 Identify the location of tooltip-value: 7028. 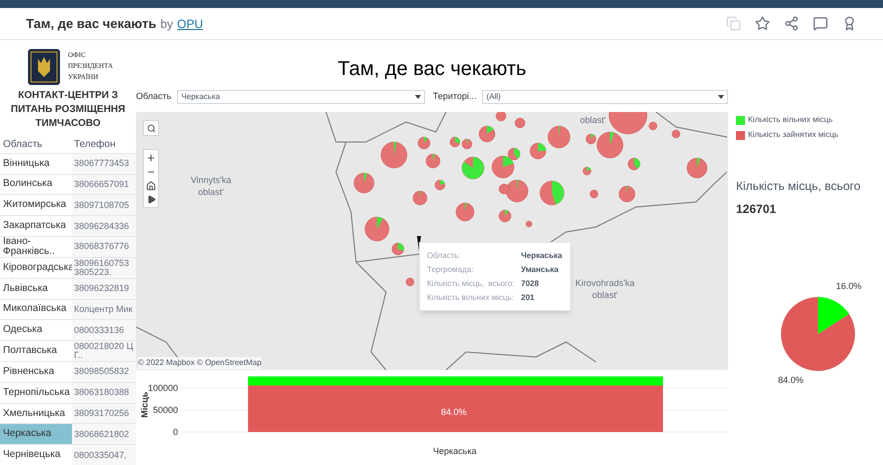
(530, 284).